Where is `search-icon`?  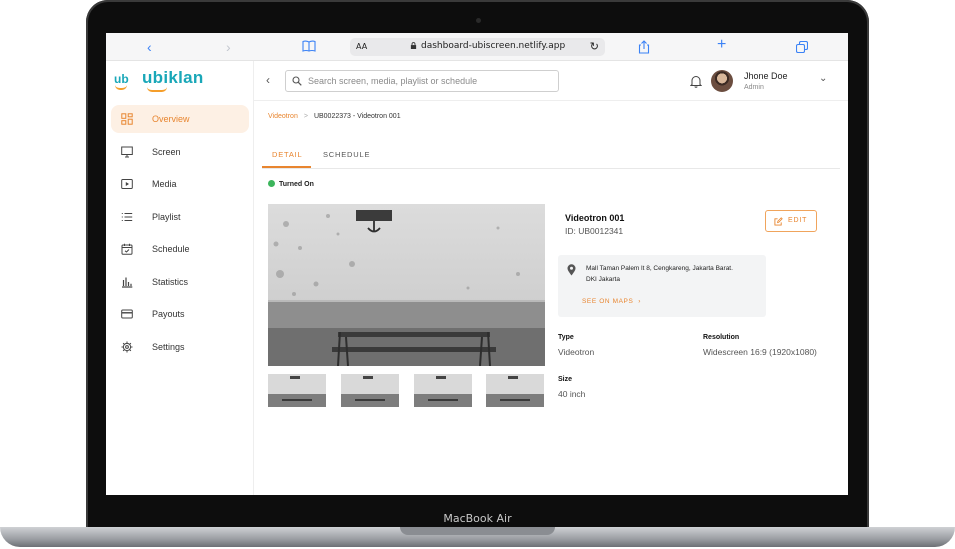 search-icon is located at coordinates (297, 81).